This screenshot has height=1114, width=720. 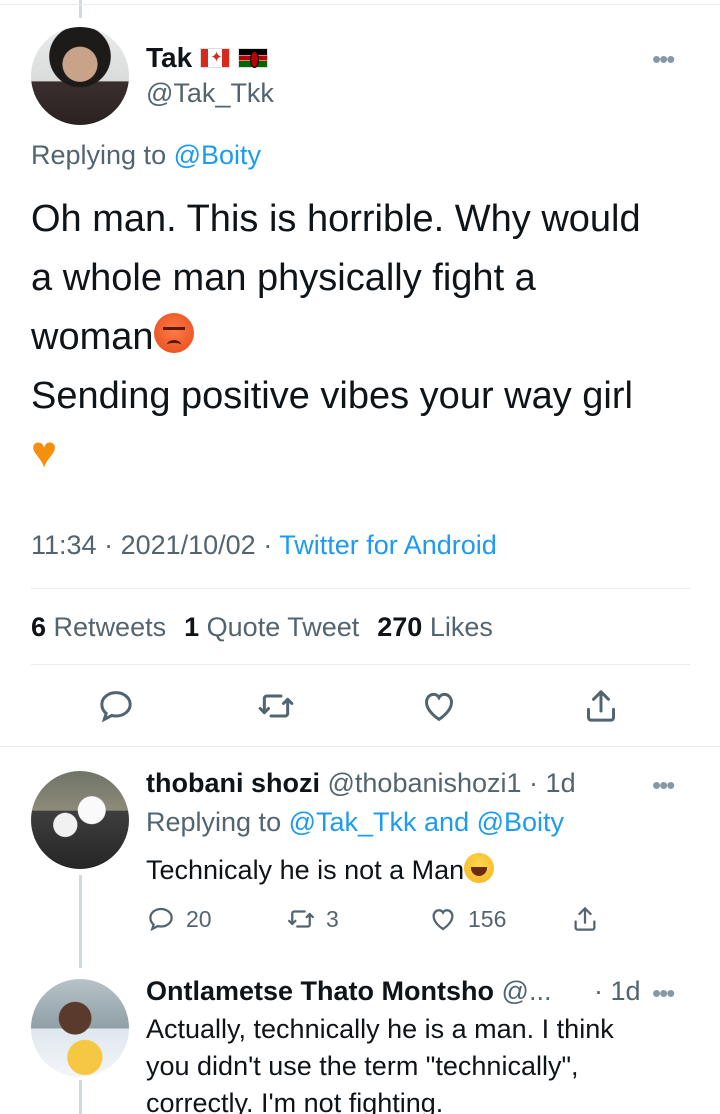 I want to click on likes-count: 270, so click(x=400, y=627).